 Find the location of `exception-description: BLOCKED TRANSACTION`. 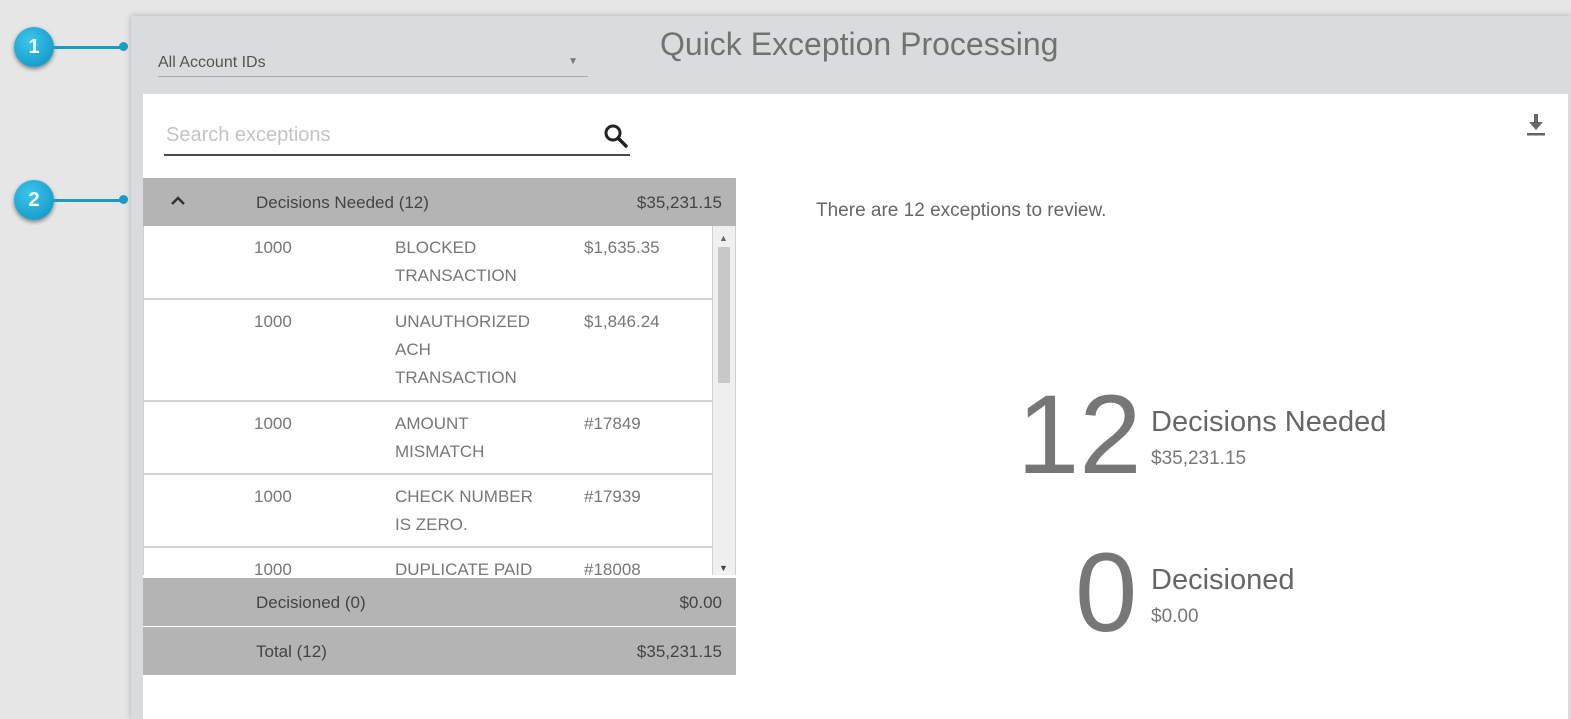

exception-description: BLOCKED TRANSACTION is located at coordinates (456, 261).